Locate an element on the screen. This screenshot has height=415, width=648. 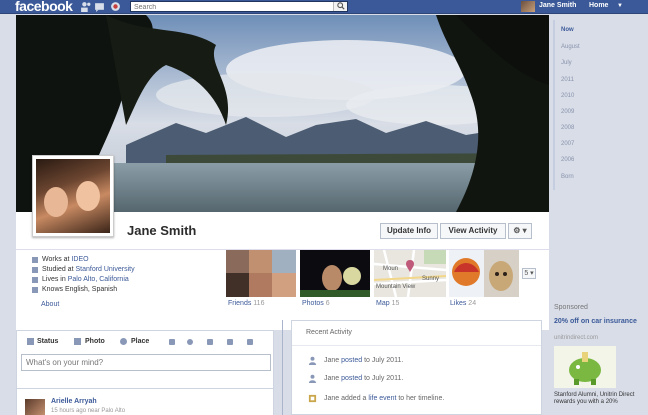
work-icon is located at coordinates (35, 260).